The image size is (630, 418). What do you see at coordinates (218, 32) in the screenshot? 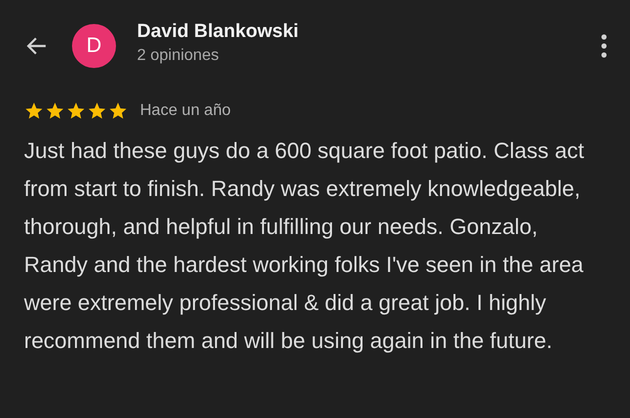
I see `reviewer-name: David Blankowski` at bounding box center [218, 32].